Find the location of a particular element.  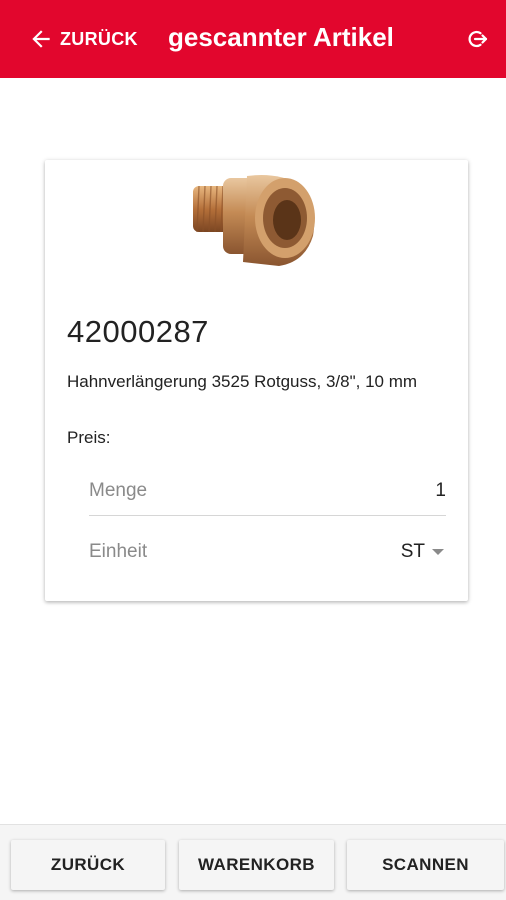

bottom-action-bar: ZURÜCK WARENKORB SCANNEN is located at coordinates (253, 862).